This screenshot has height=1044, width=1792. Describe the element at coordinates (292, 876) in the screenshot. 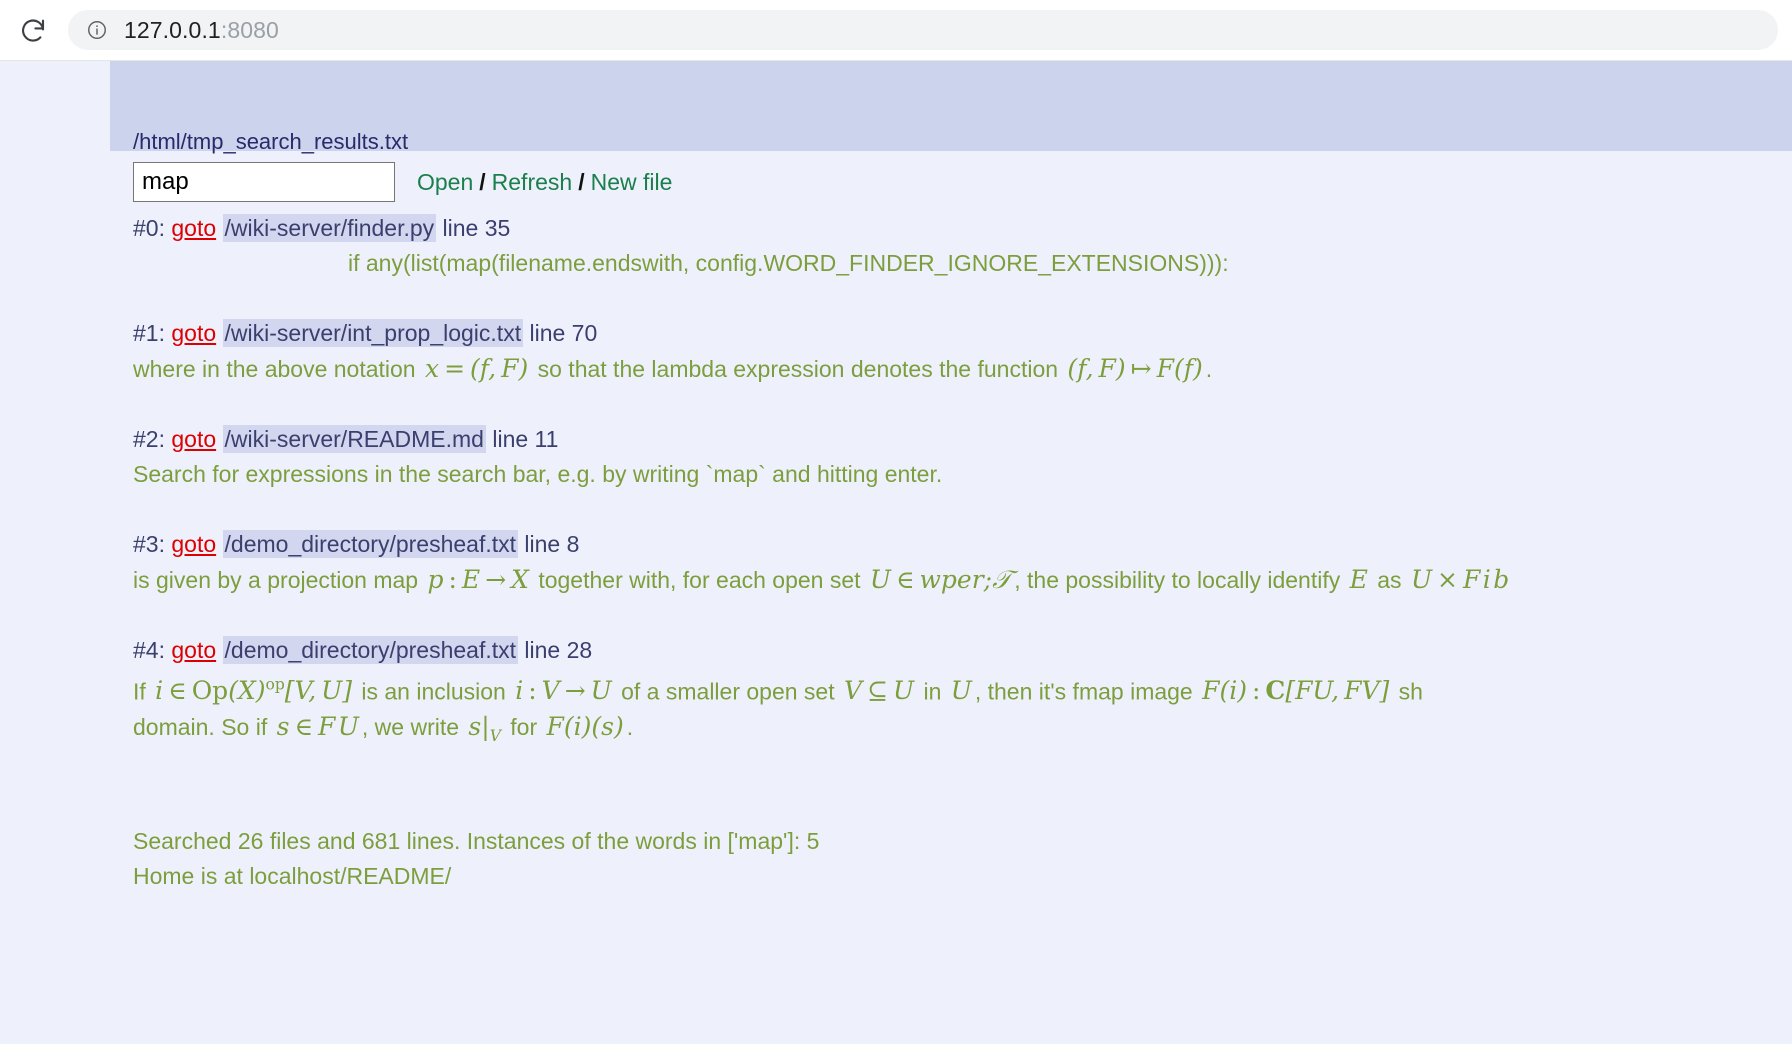

I see `home-location: Home is at localhost/README/` at that location.